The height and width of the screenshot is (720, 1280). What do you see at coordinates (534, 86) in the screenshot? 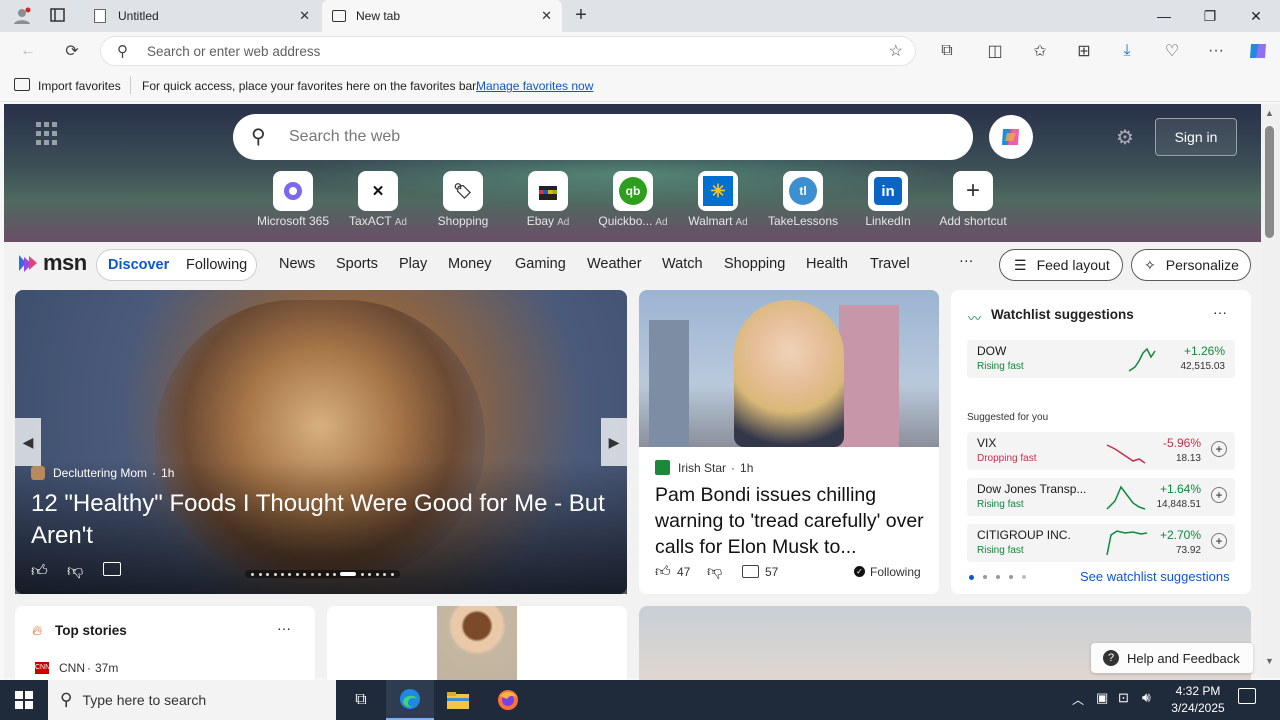
I see `manage-favorites-link: Manage favorites now` at bounding box center [534, 86].